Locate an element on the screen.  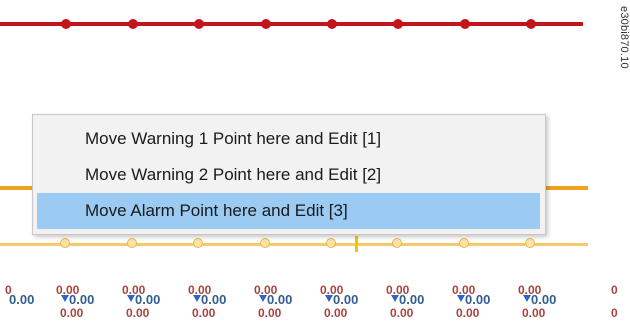
alarm-limit-line is located at coordinates (291, 24).